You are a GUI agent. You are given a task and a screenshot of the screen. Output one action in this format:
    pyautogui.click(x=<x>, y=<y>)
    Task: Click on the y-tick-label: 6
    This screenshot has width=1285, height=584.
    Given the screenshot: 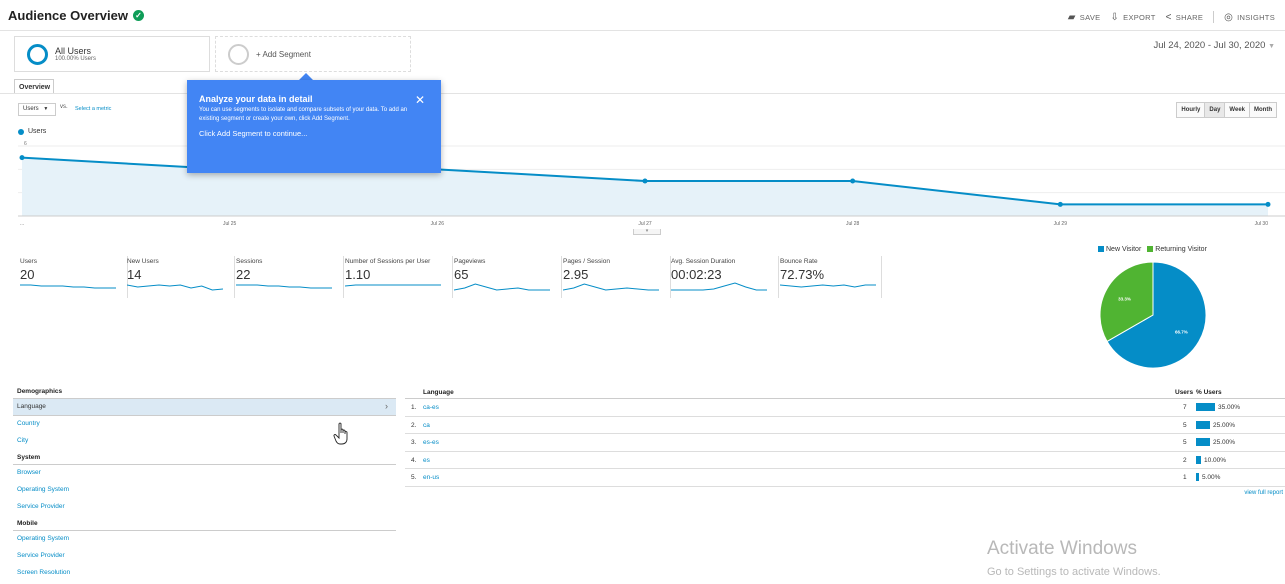 What is the action you would take?
    pyautogui.click(x=25, y=144)
    